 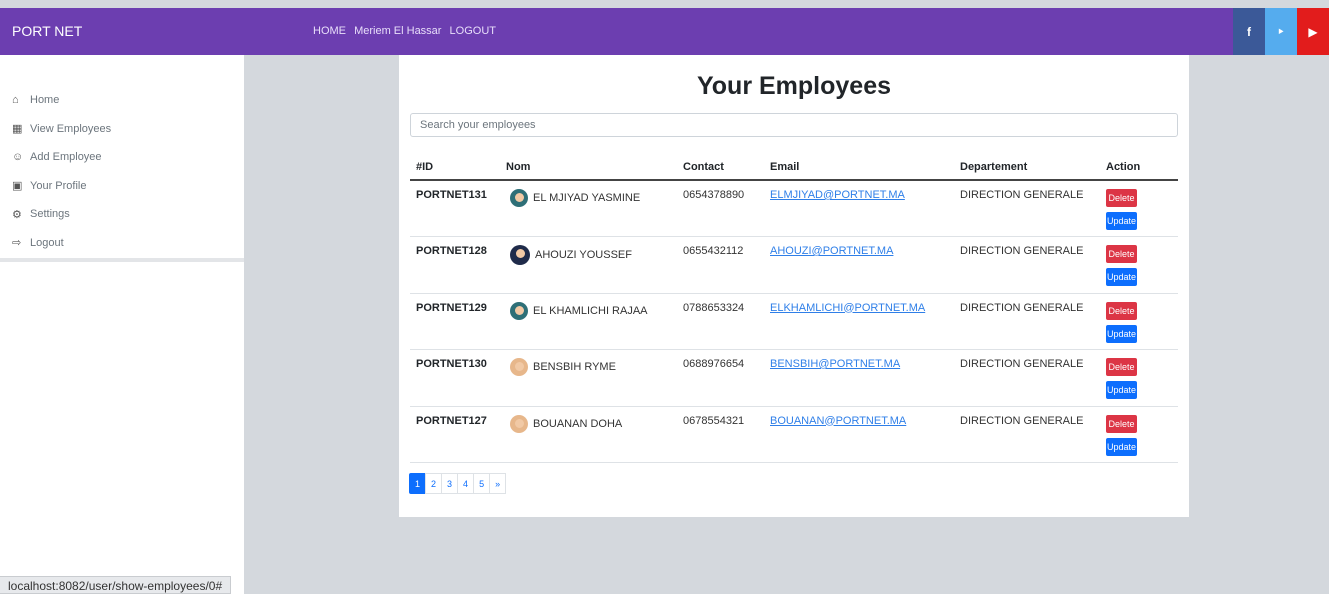 What do you see at coordinates (116, 585) in the screenshot?
I see `browser-status-url: localhost:8082/user/show-employees/0#` at bounding box center [116, 585].